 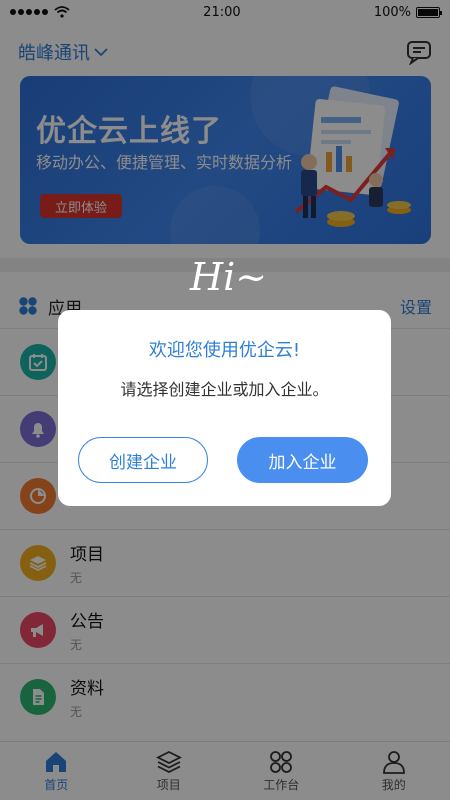 What do you see at coordinates (302, 460) in the screenshot?
I see `join-company-button: 加入企业` at bounding box center [302, 460].